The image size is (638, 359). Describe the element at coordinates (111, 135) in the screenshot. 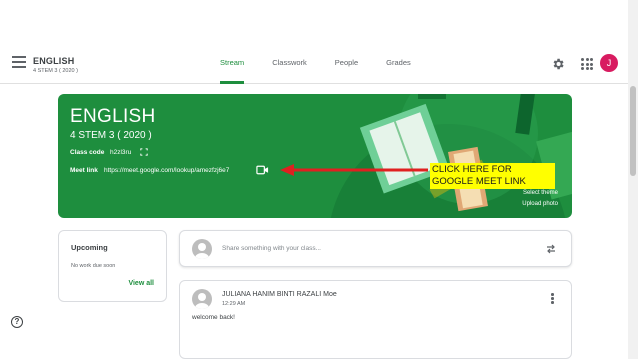

I see `banner-course-section: 4 STEM 3 ( 2020 )` at that location.